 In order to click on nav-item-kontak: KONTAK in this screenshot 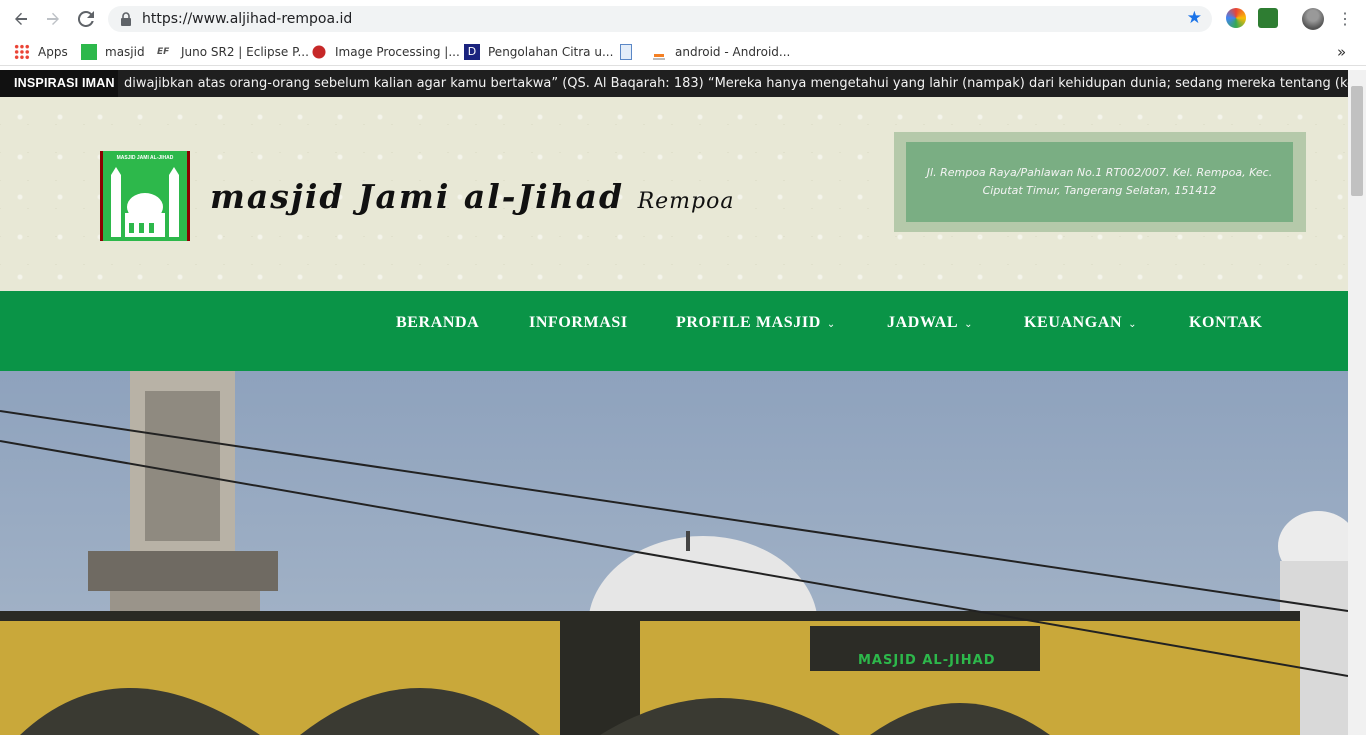, I will do `click(1226, 331)`.